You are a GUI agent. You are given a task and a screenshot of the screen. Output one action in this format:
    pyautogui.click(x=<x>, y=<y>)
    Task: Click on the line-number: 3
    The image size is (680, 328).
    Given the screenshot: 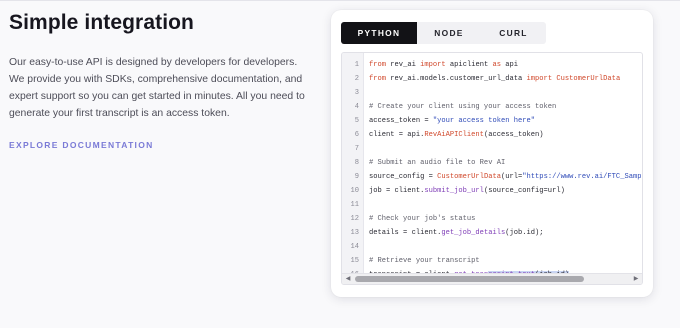 What is the action you would take?
    pyautogui.click(x=356, y=93)
    